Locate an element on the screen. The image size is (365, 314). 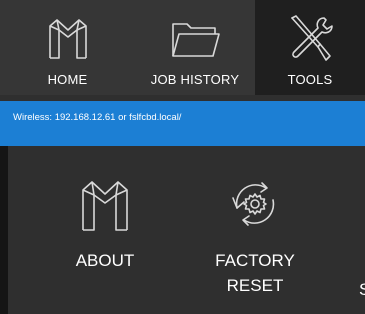
factory-reset-label-line2: RESET is located at coordinates (255, 285).